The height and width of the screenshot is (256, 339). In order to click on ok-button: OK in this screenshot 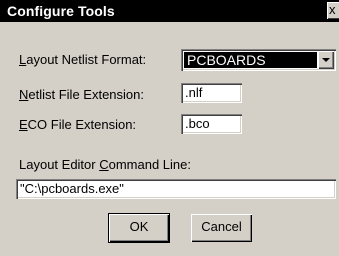, I will do `click(139, 228)`.